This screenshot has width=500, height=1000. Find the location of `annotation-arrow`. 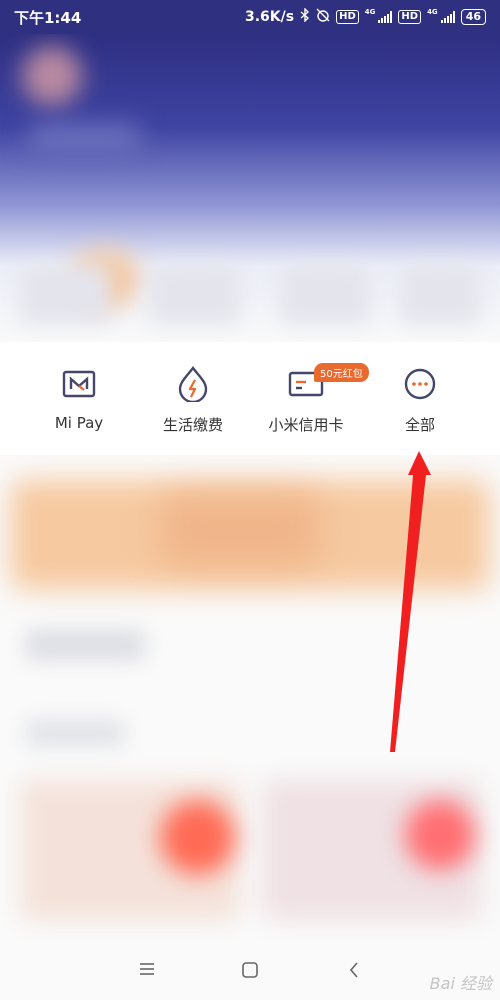

annotation-arrow is located at coordinates (410, 601).